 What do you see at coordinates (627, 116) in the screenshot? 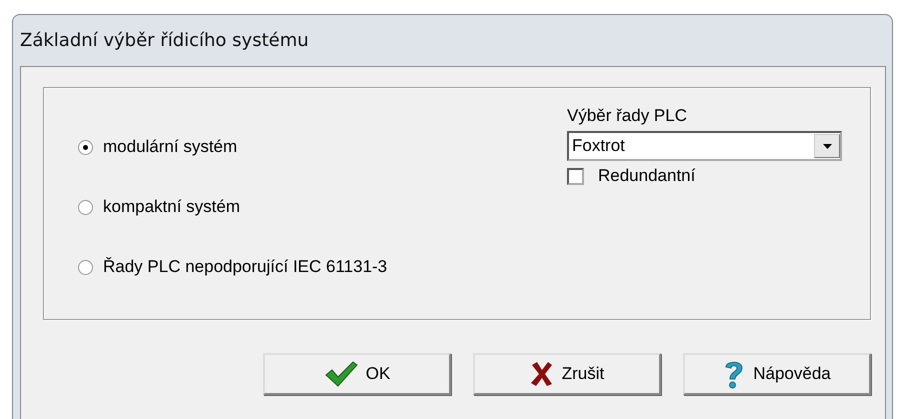
I see `field-label: Výběr řady PLC` at bounding box center [627, 116].